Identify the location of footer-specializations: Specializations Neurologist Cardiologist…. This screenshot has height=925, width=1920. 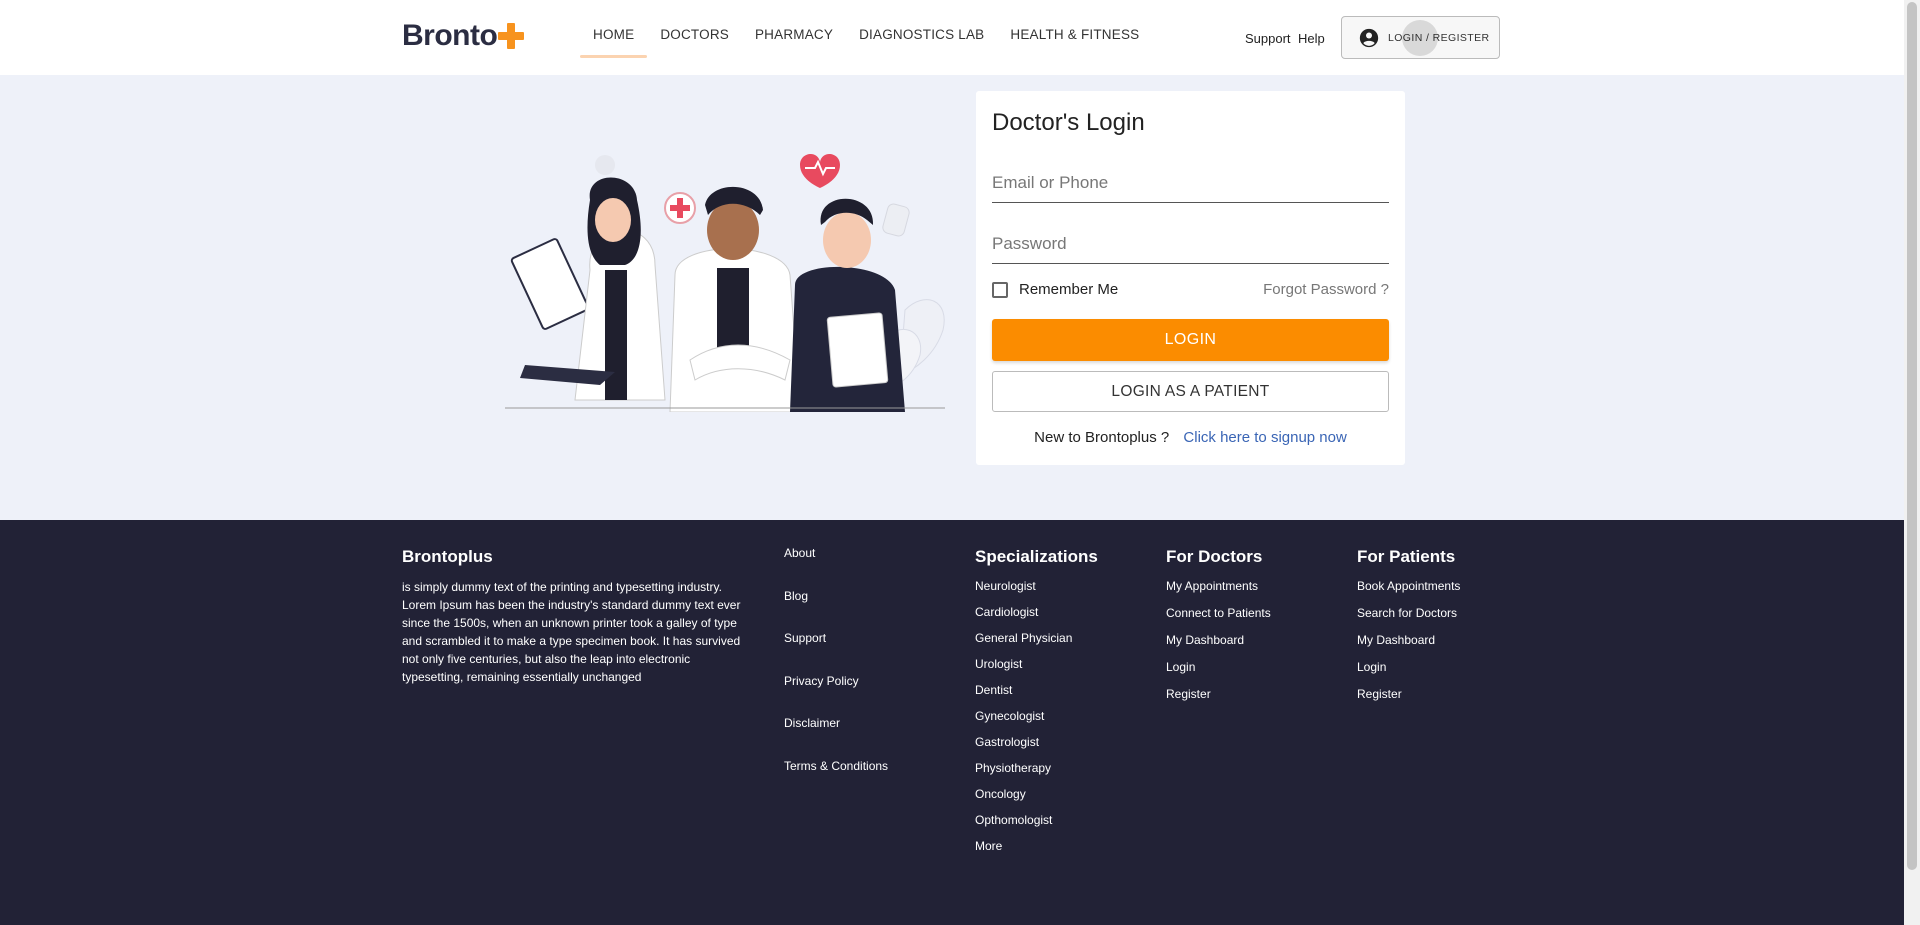
(1036, 706).